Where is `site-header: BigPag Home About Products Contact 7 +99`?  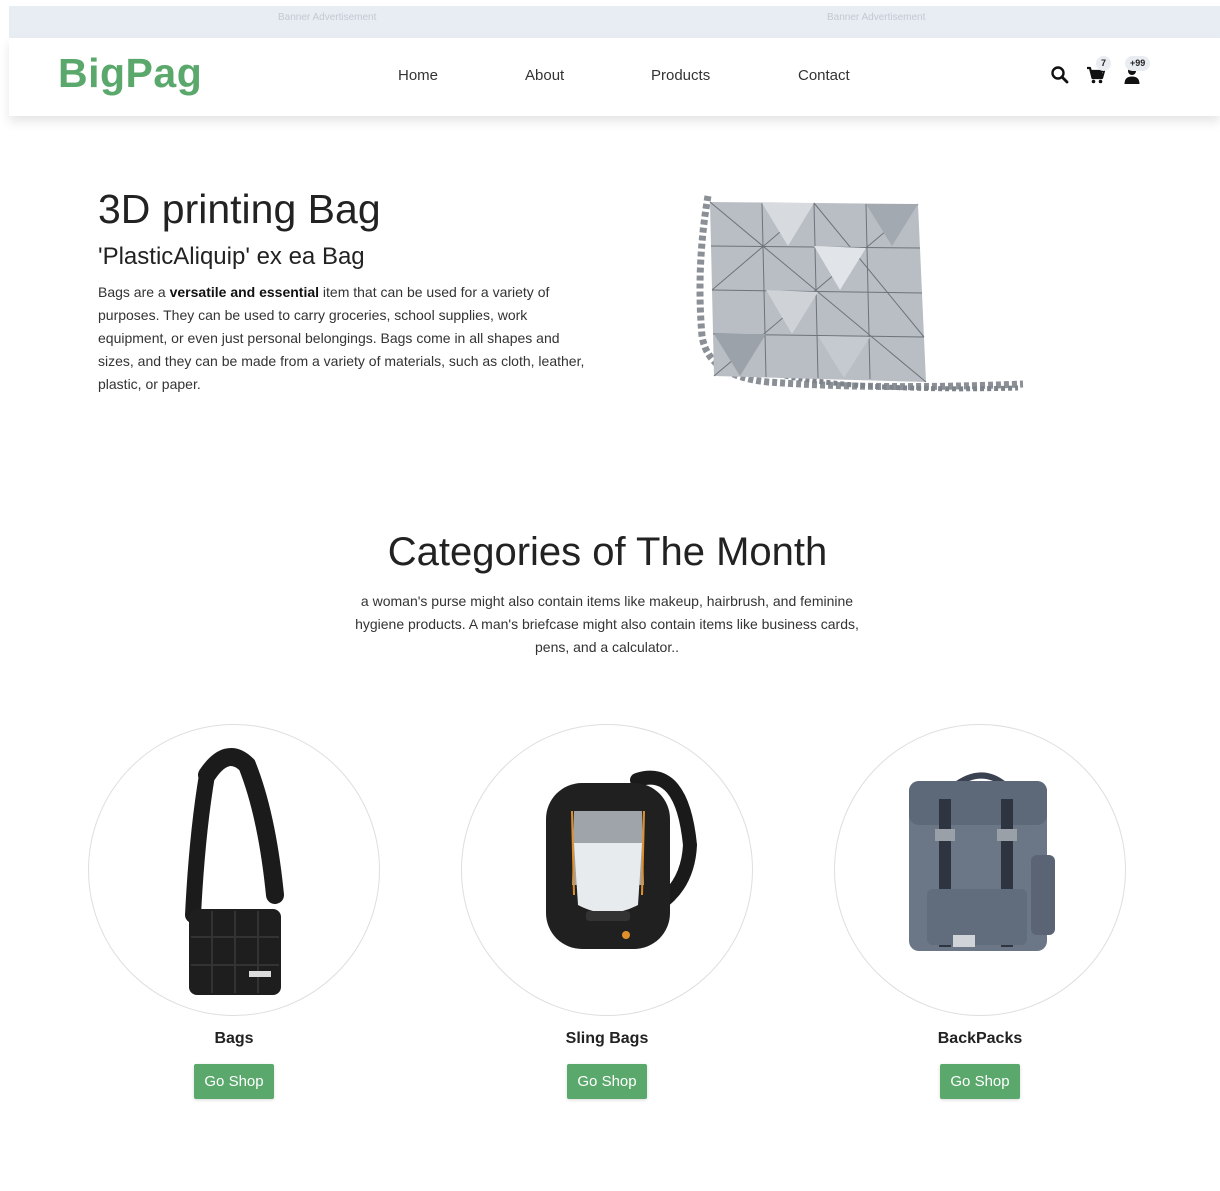
site-header: BigPag Home About Products Contact 7 +99 is located at coordinates (614, 77).